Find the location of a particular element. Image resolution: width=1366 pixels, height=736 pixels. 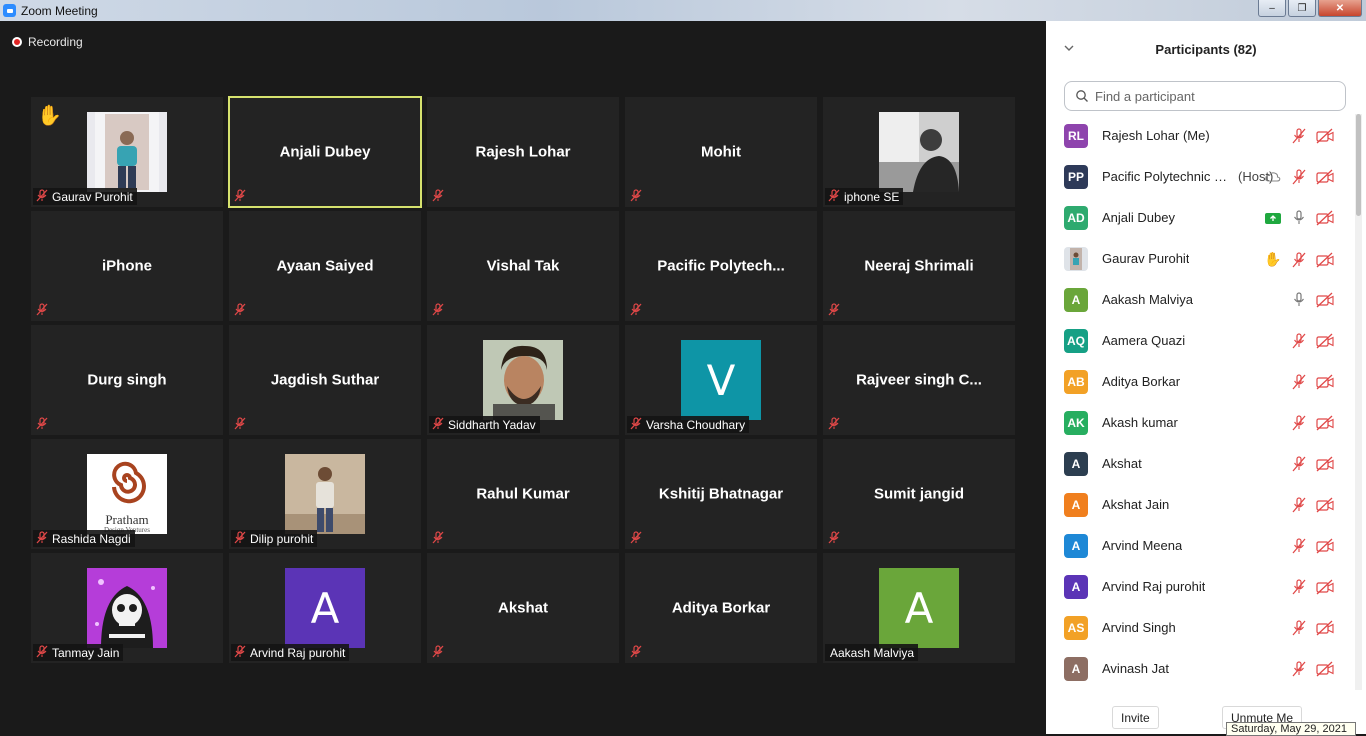

video-tile: PrathamDesign VenturesRashida Nagdi is located at coordinates (127, 494).